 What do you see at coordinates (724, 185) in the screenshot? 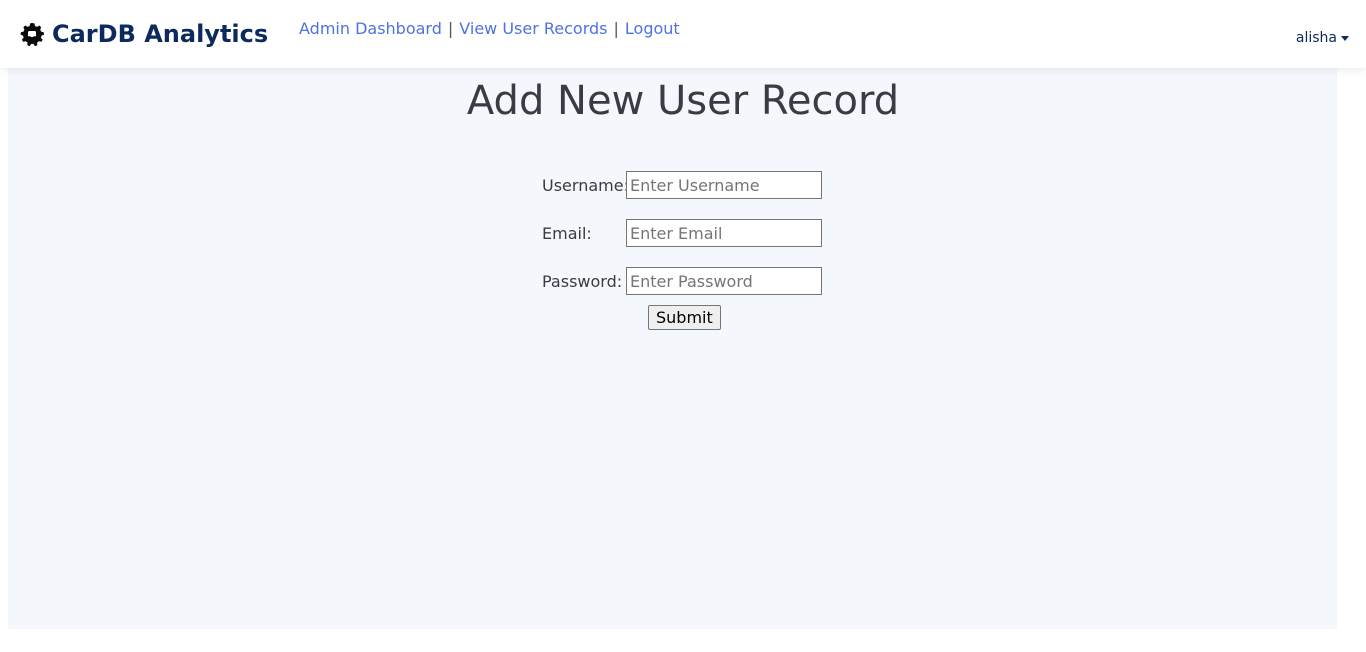
I see `username-input` at bounding box center [724, 185].